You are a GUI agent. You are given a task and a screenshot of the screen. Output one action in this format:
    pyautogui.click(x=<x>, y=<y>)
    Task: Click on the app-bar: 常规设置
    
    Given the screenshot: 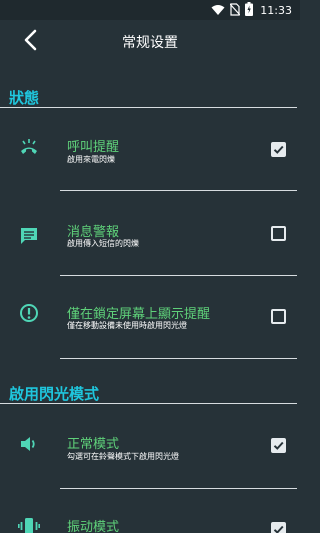 What is the action you would take?
    pyautogui.click(x=150, y=42)
    